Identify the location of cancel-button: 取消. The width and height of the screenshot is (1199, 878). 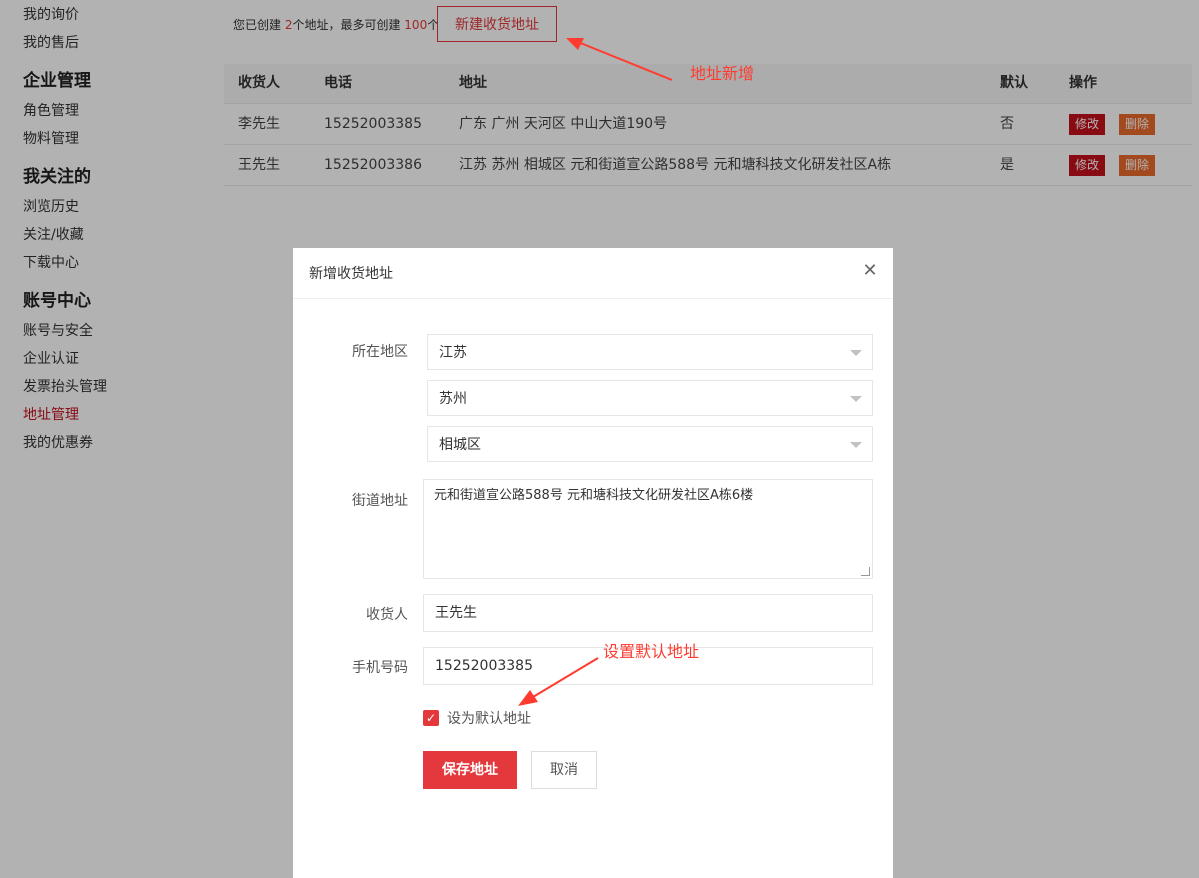
(564, 770).